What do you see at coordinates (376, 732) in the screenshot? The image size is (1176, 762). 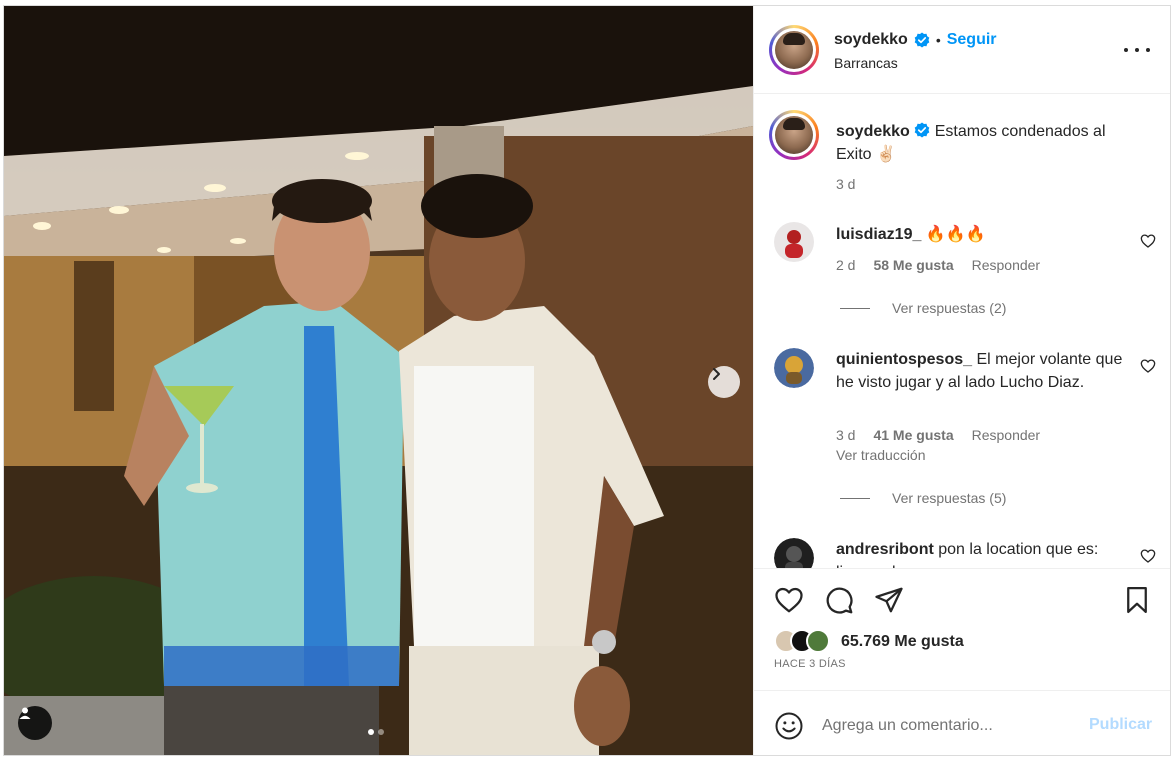 I see `carousel-indicator` at bounding box center [376, 732].